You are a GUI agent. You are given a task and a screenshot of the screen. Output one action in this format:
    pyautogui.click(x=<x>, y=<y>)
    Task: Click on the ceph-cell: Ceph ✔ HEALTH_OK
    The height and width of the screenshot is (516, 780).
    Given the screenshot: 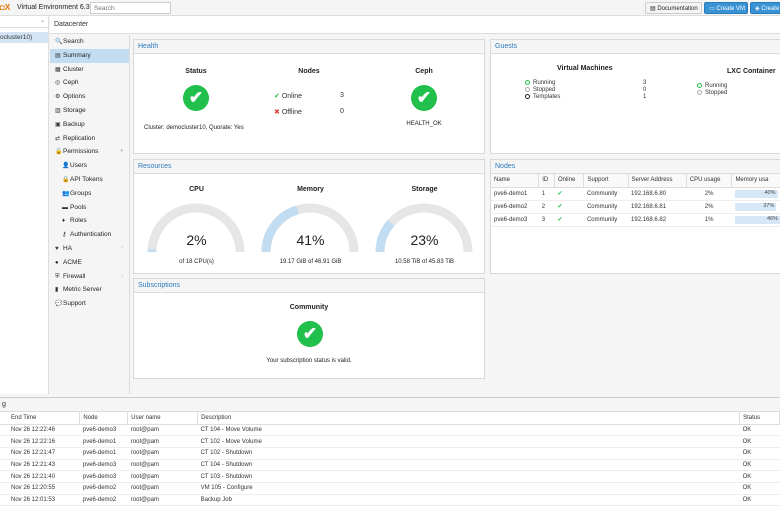 What is the action you would take?
    pyautogui.click(x=424, y=97)
    